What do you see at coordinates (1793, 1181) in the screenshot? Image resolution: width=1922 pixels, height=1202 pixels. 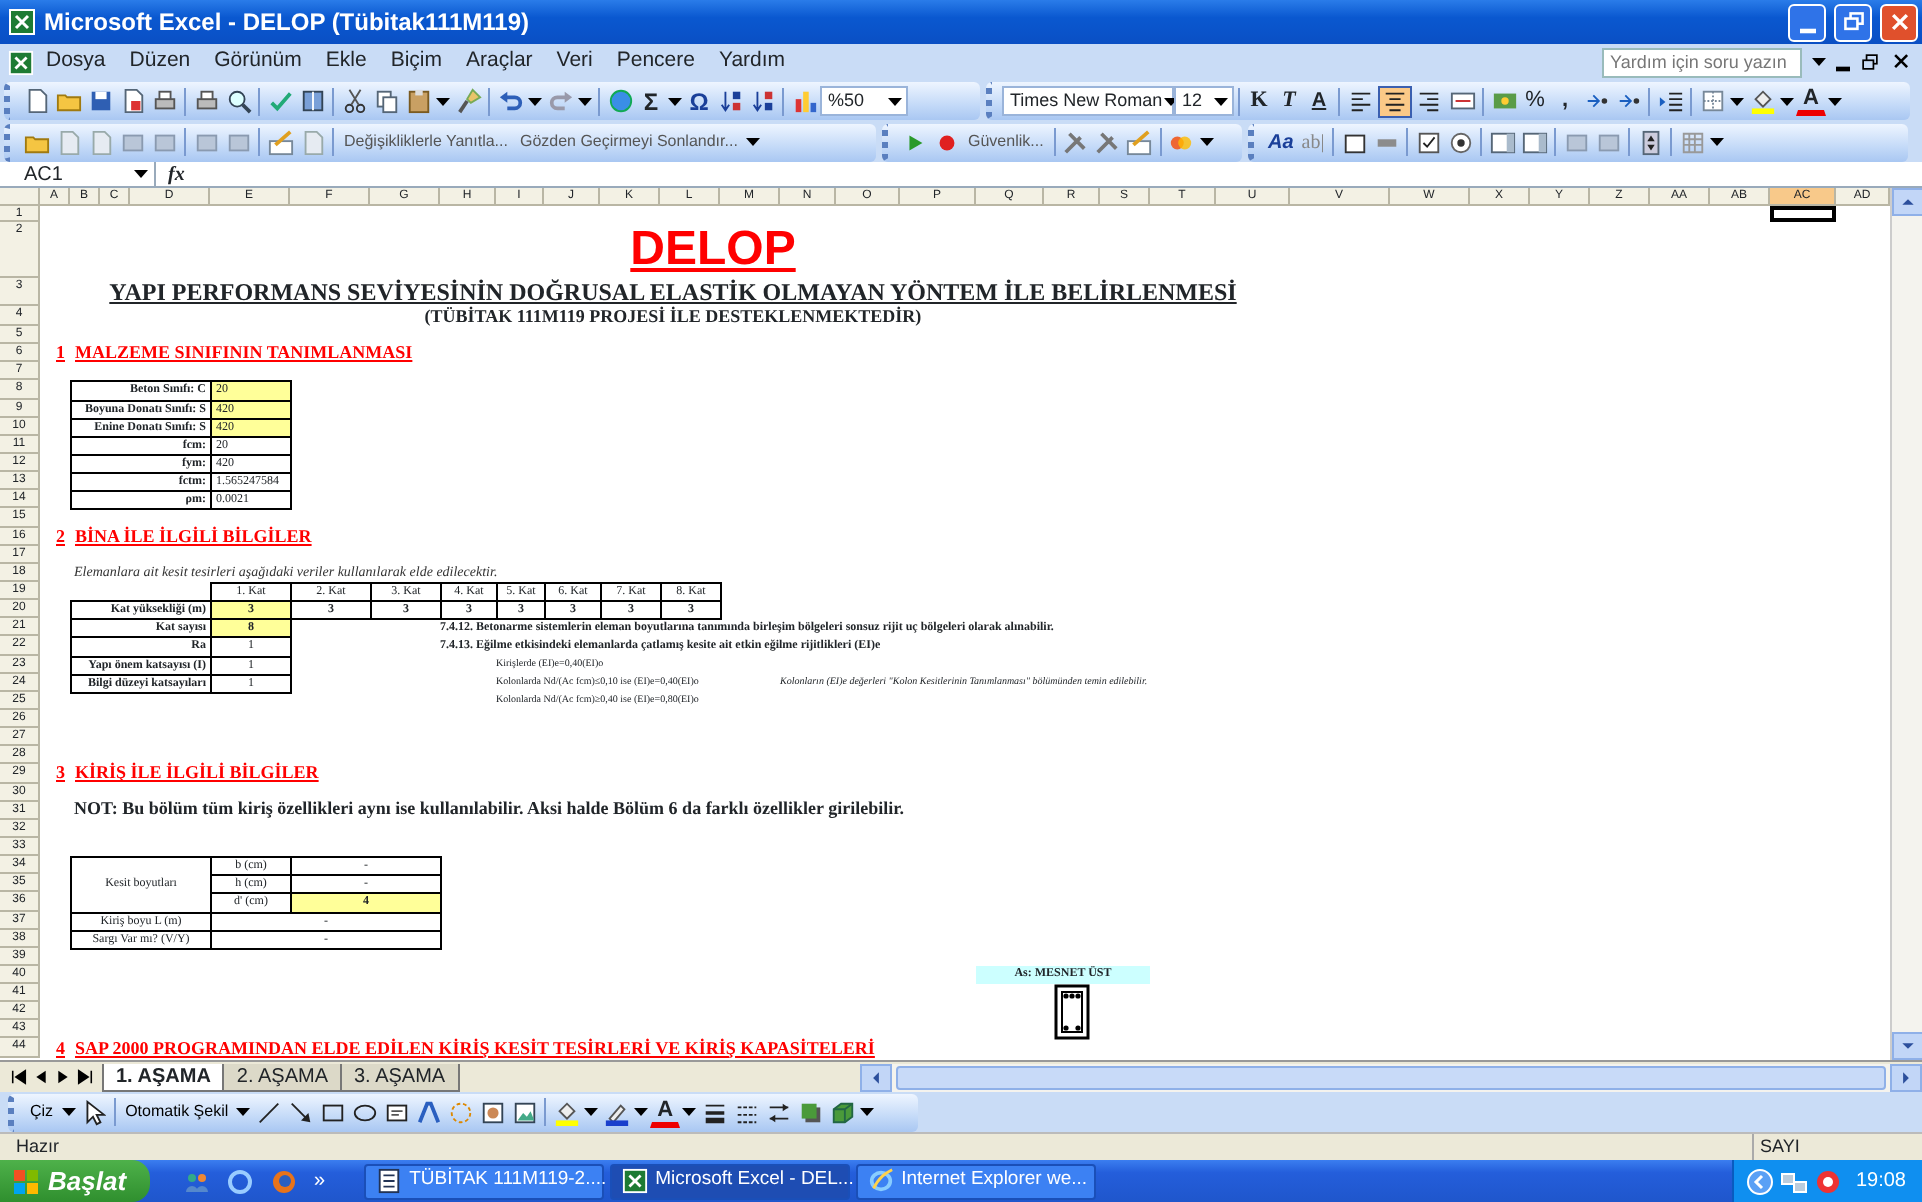 I see `network-icon` at bounding box center [1793, 1181].